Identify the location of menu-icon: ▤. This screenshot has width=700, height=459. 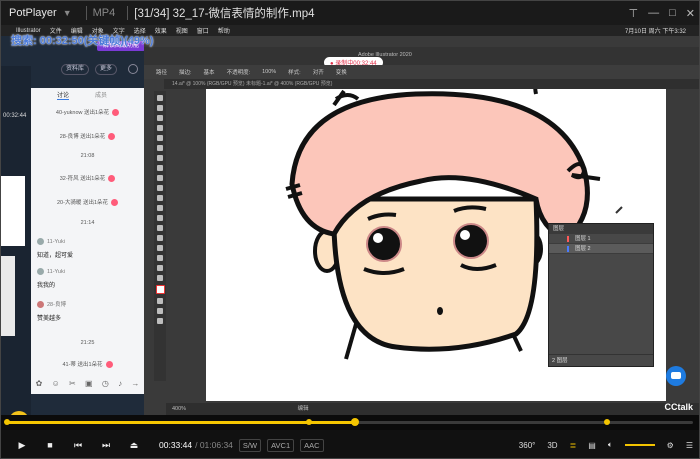
(592, 445).